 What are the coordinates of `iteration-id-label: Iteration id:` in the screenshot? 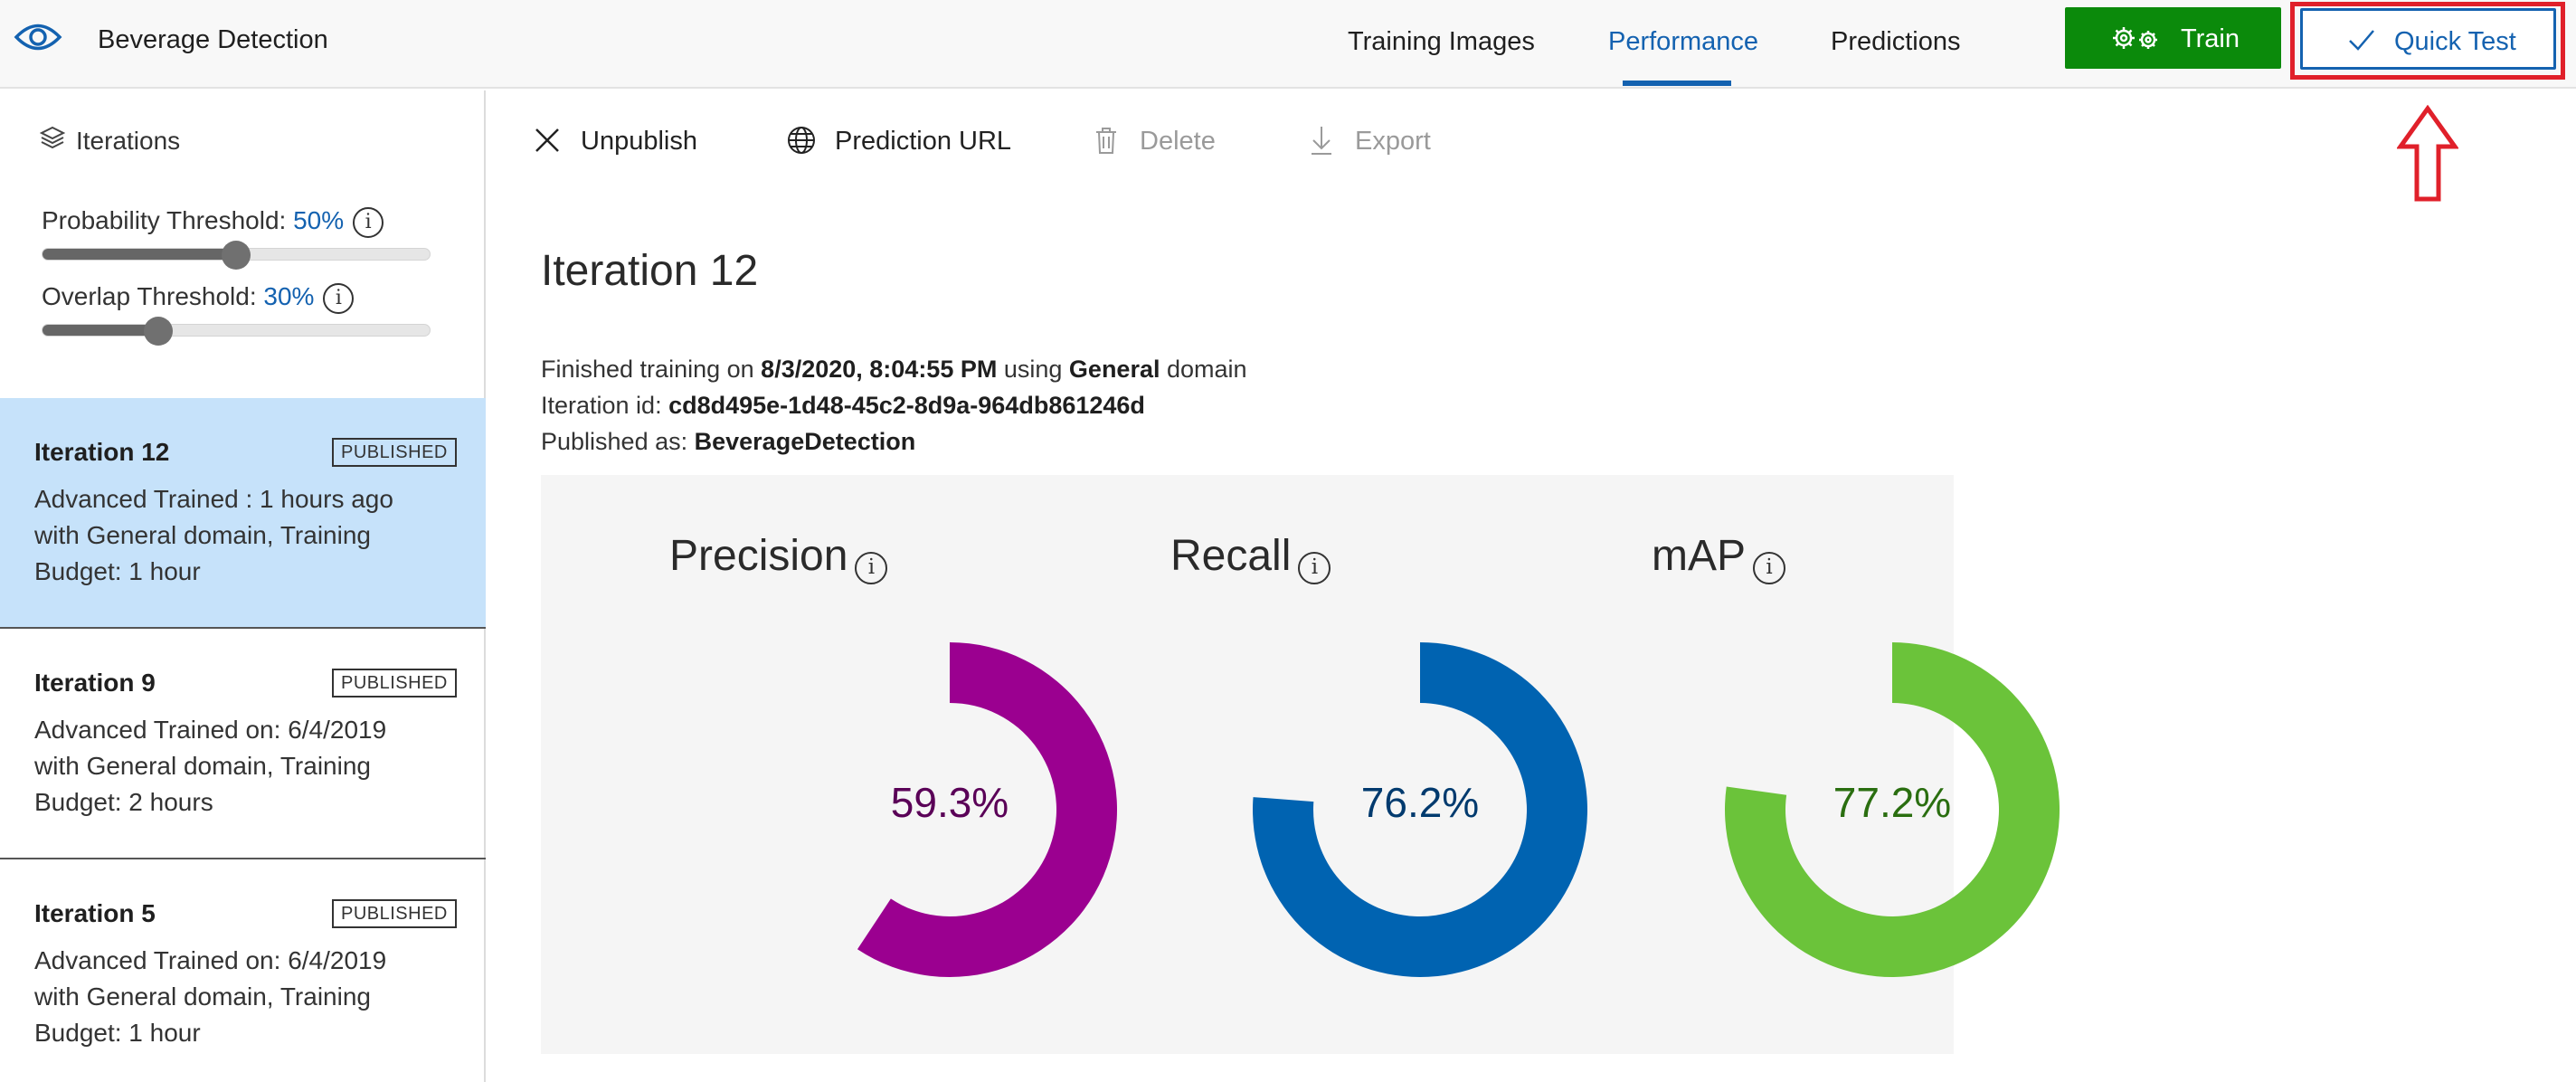 It's located at (601, 405).